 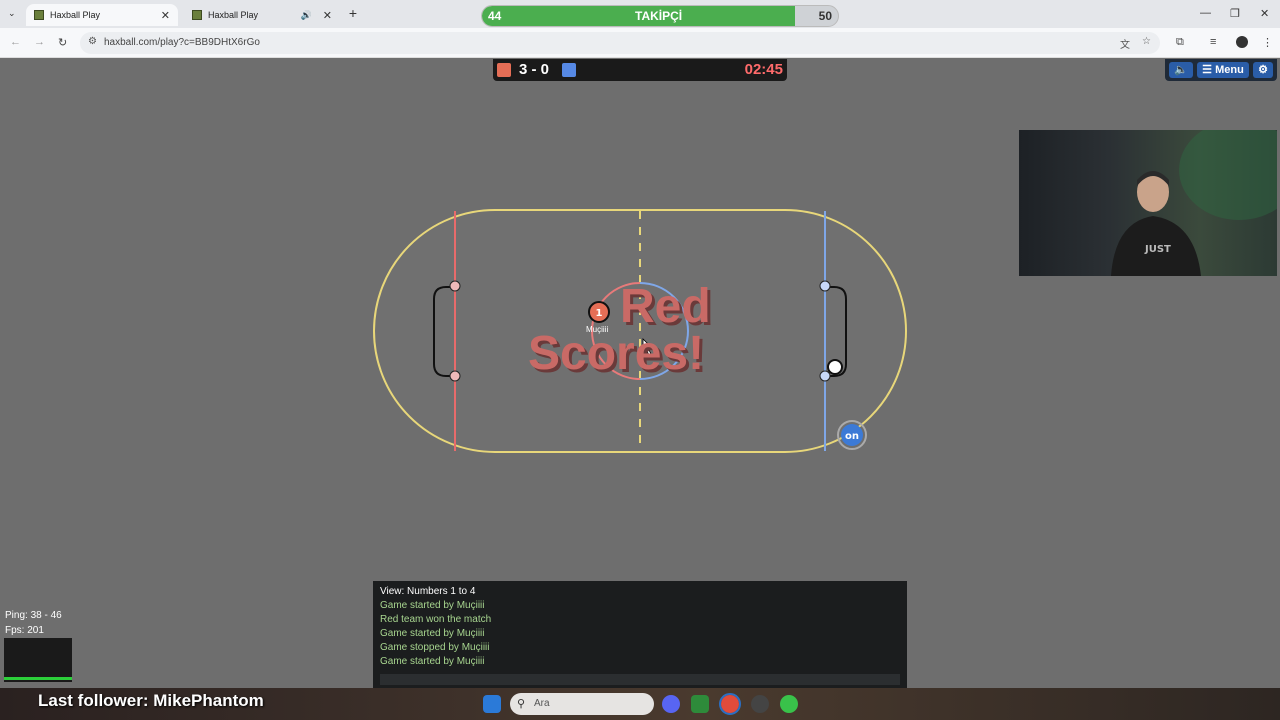 What do you see at coordinates (852, 436) in the screenshot?
I see `on-badge-label: on` at bounding box center [852, 436].